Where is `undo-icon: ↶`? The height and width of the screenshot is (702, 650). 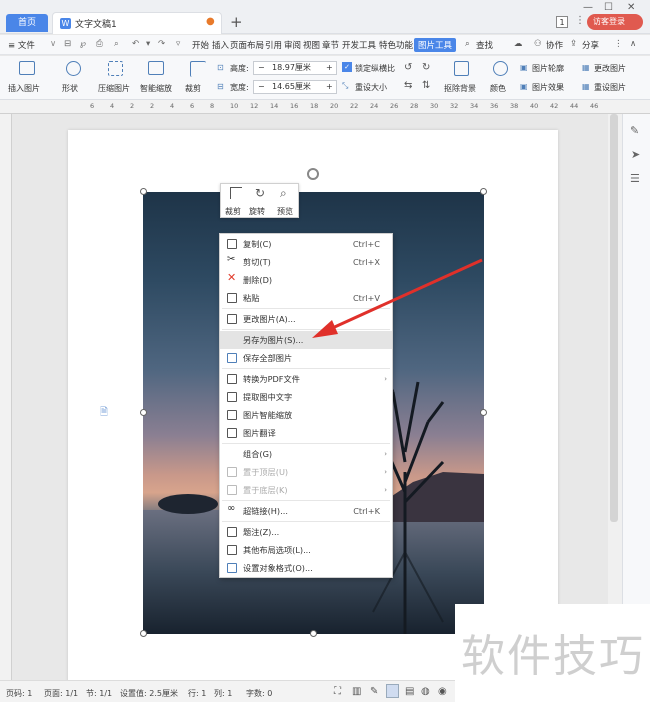
undo-icon: ↶ is located at coordinates (135, 44).